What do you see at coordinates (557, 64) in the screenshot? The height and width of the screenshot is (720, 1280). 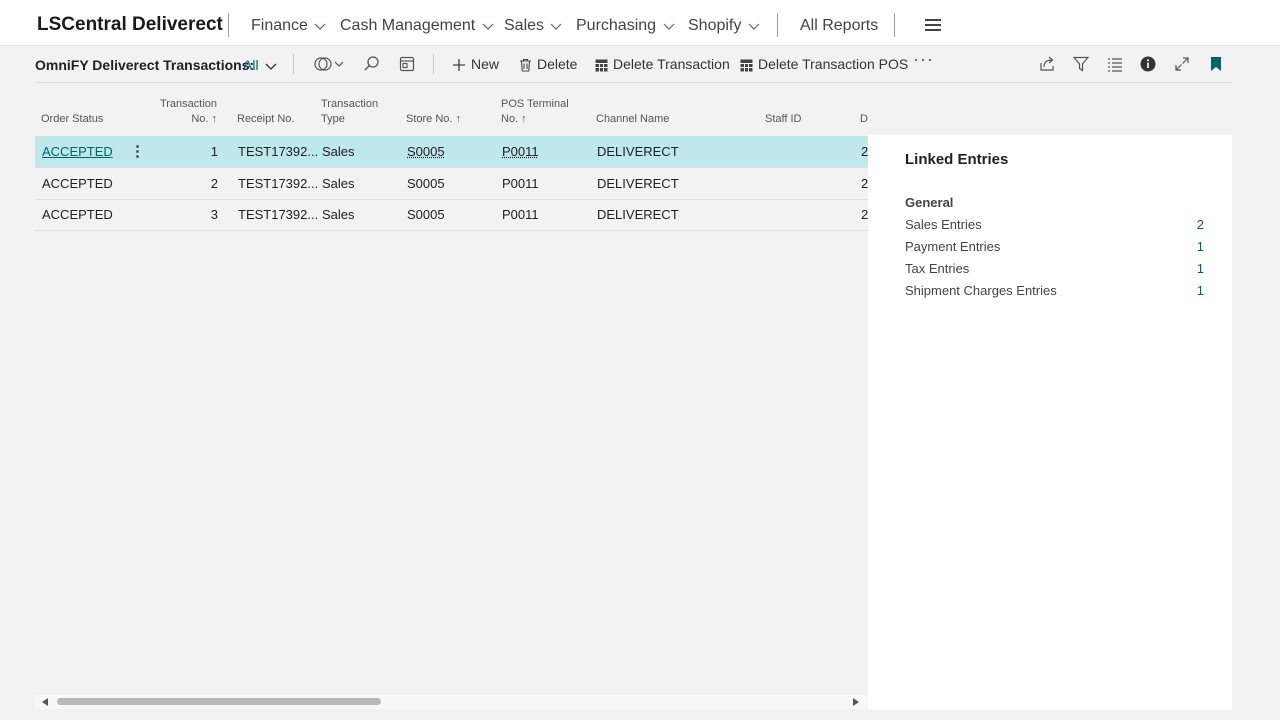 I see `delete-button-label: Delete` at bounding box center [557, 64].